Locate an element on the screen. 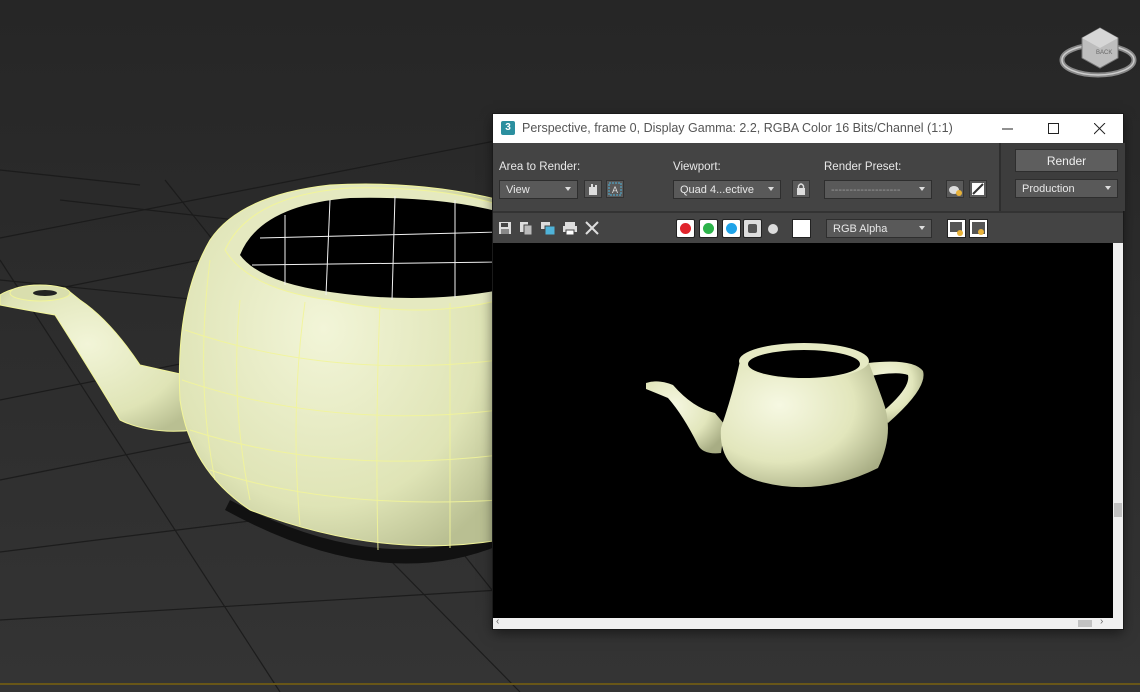 The height and width of the screenshot is (692, 1140). maximize-icon is located at coordinates (1053, 128).